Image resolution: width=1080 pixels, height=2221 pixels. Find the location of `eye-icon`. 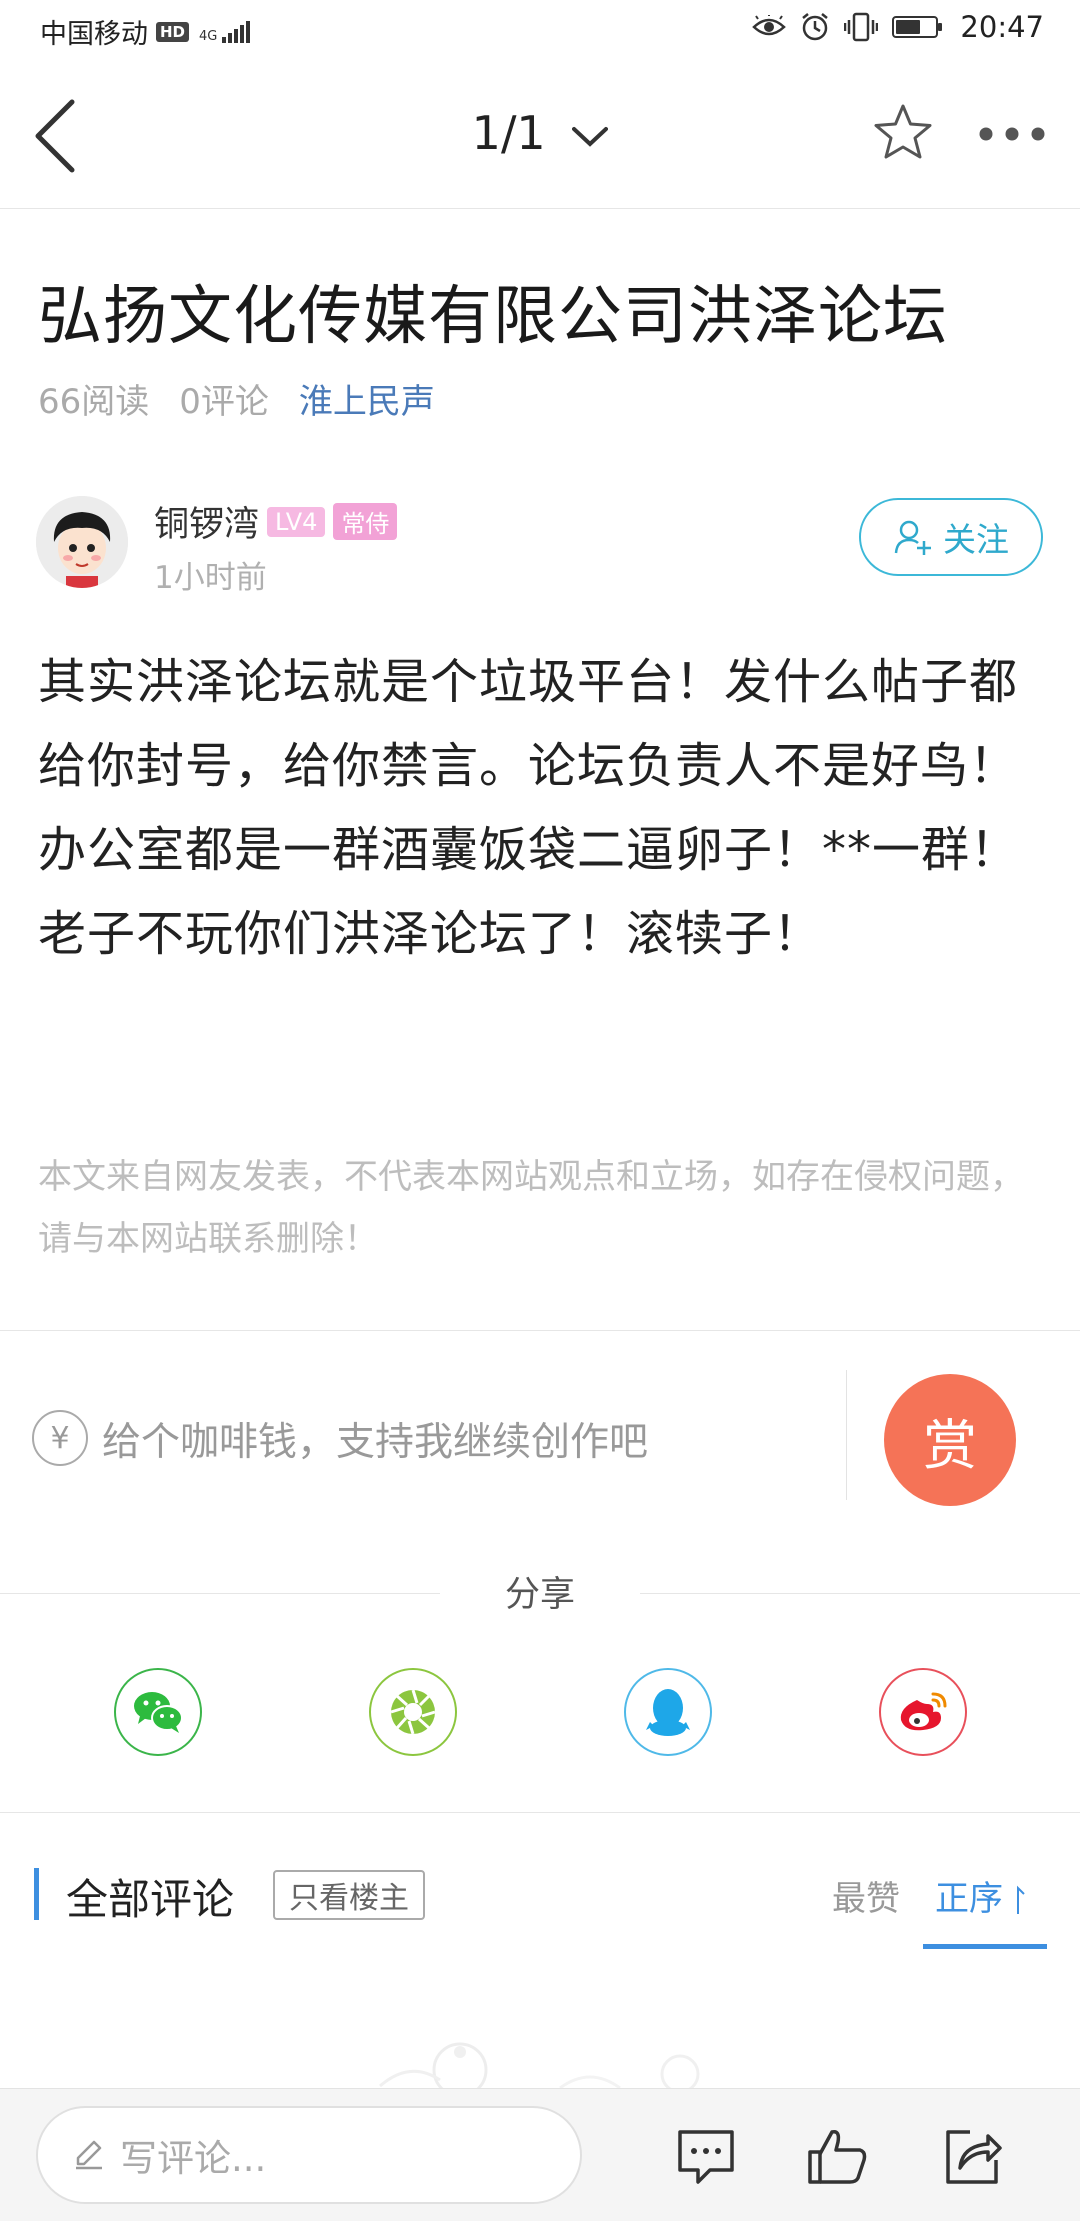

eye-icon is located at coordinates (769, 25).